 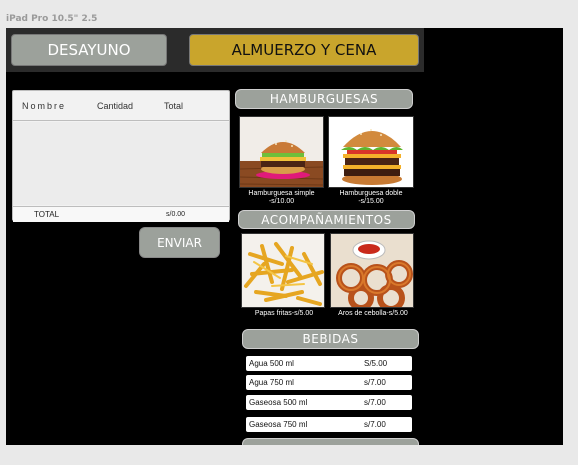 I want to click on hamburguesa-simple-price: -s/10.00, so click(x=281, y=201).